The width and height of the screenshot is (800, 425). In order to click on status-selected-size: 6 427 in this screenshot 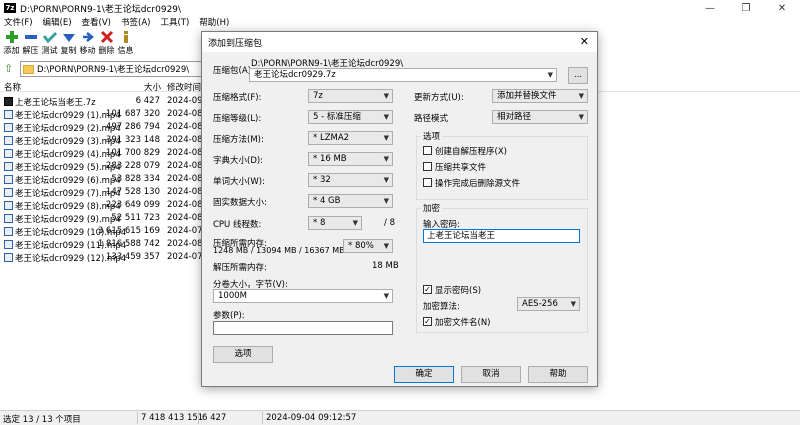, I will do `click(214, 418)`.